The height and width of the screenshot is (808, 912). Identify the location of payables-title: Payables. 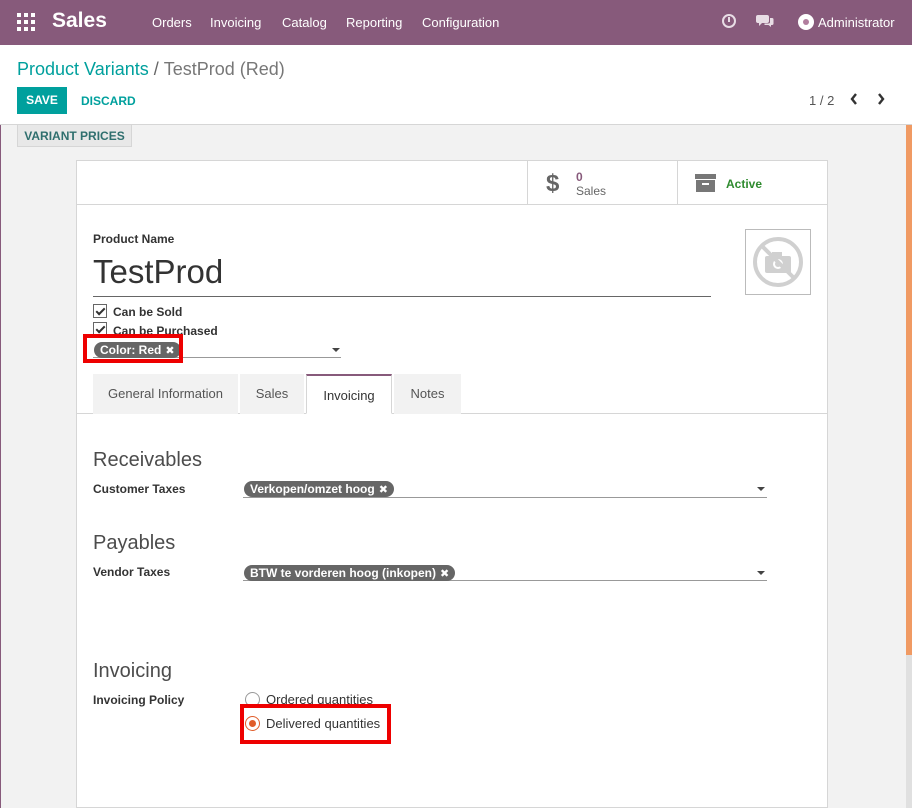
(134, 543).